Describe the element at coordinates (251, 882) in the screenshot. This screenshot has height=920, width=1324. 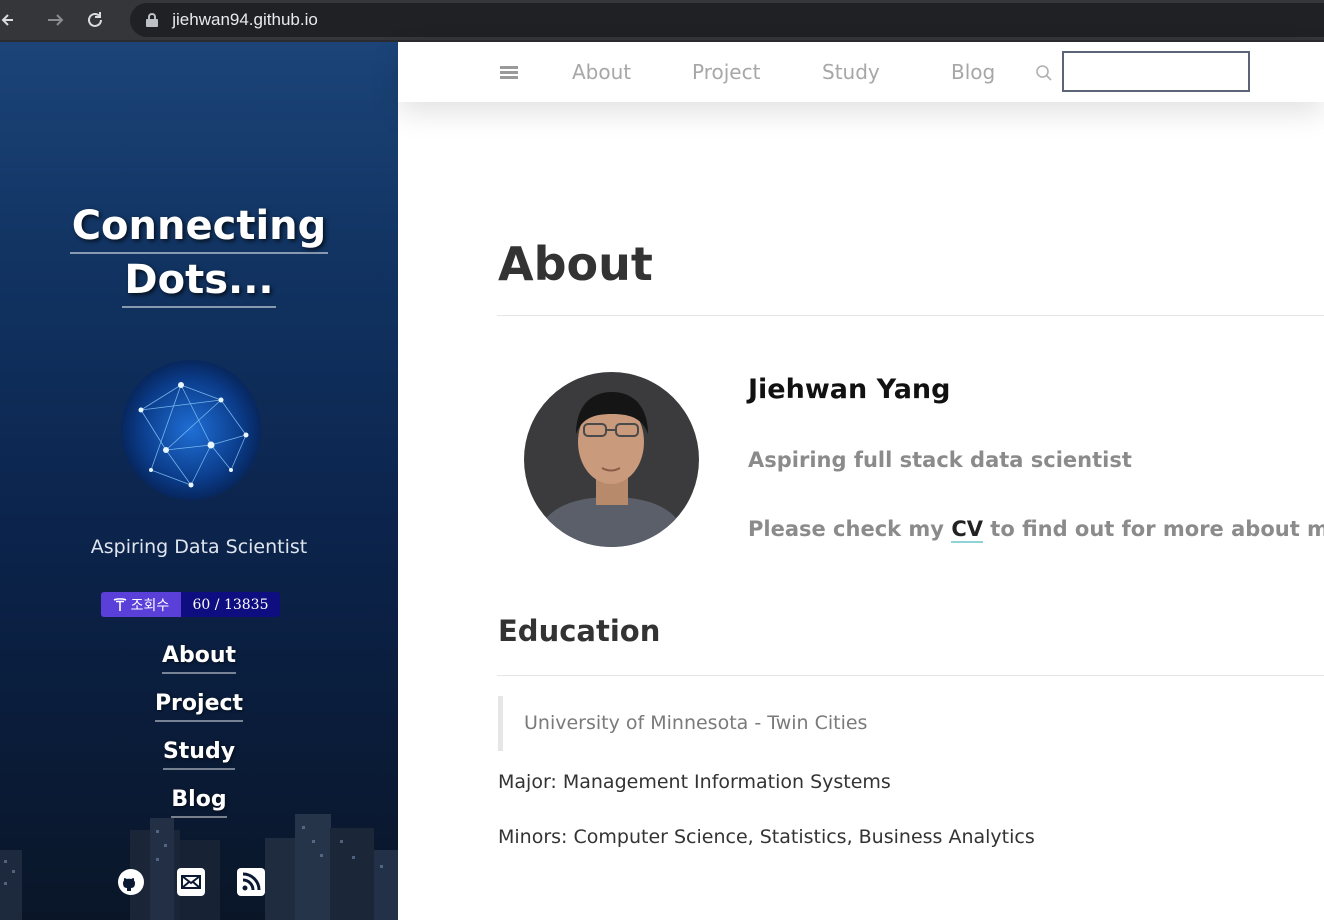
I see `rss-icon` at that location.